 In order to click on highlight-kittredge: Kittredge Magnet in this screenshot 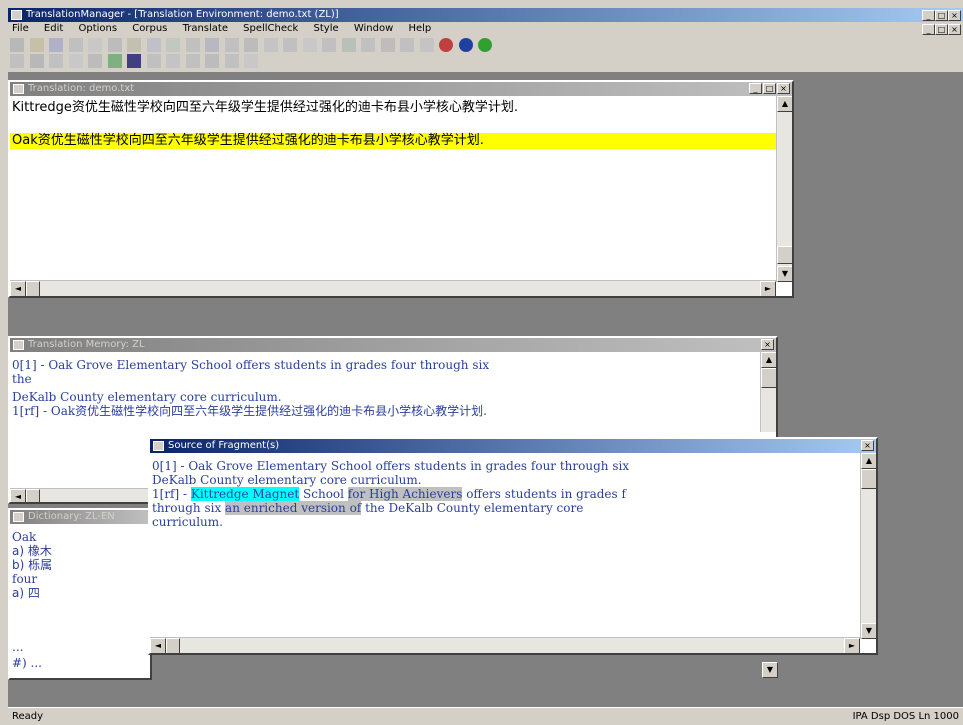, I will do `click(245, 494)`.